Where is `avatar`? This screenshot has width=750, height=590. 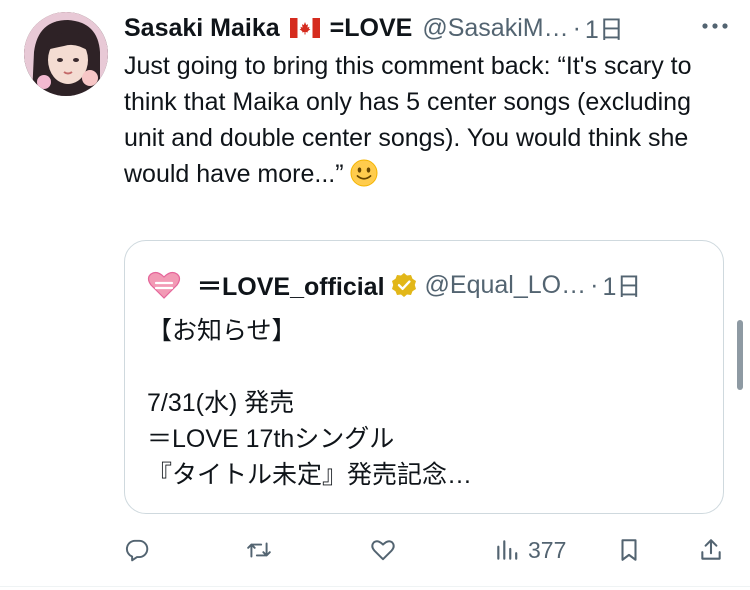
avatar is located at coordinates (66, 54).